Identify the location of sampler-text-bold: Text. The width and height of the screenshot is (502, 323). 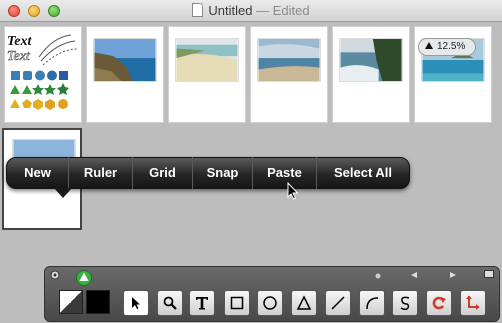
(19, 41).